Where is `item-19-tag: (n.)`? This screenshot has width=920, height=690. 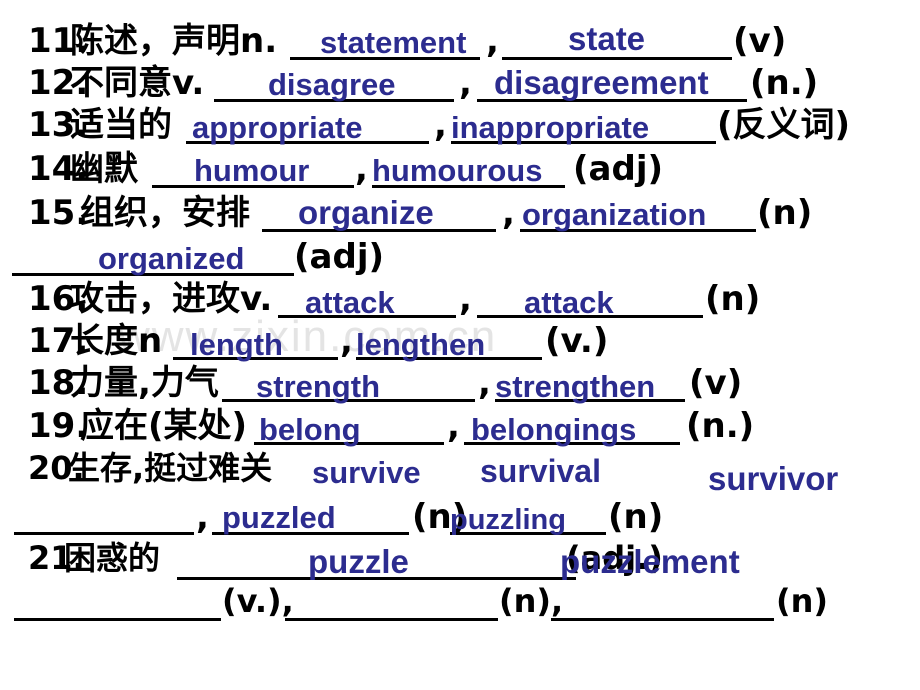 item-19-tag: (n.) is located at coordinates (720, 426).